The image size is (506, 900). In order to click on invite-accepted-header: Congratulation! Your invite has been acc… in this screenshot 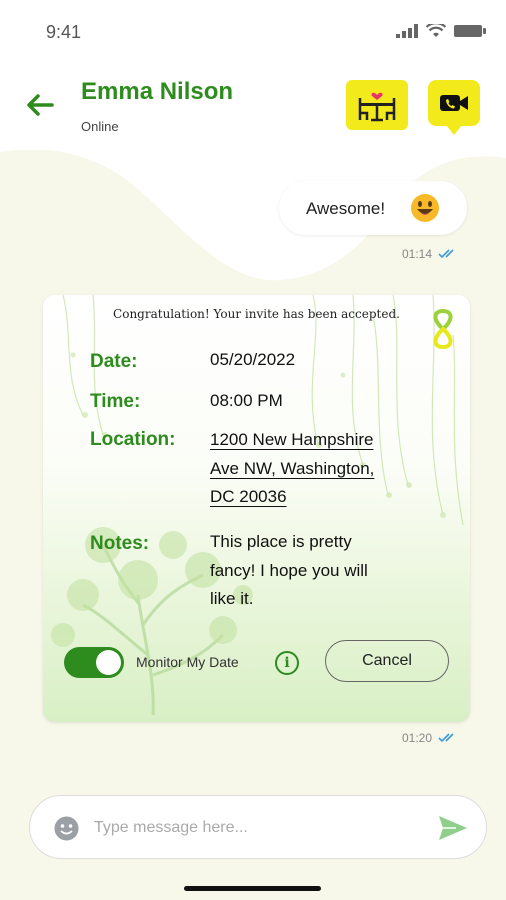, I will do `click(256, 314)`.